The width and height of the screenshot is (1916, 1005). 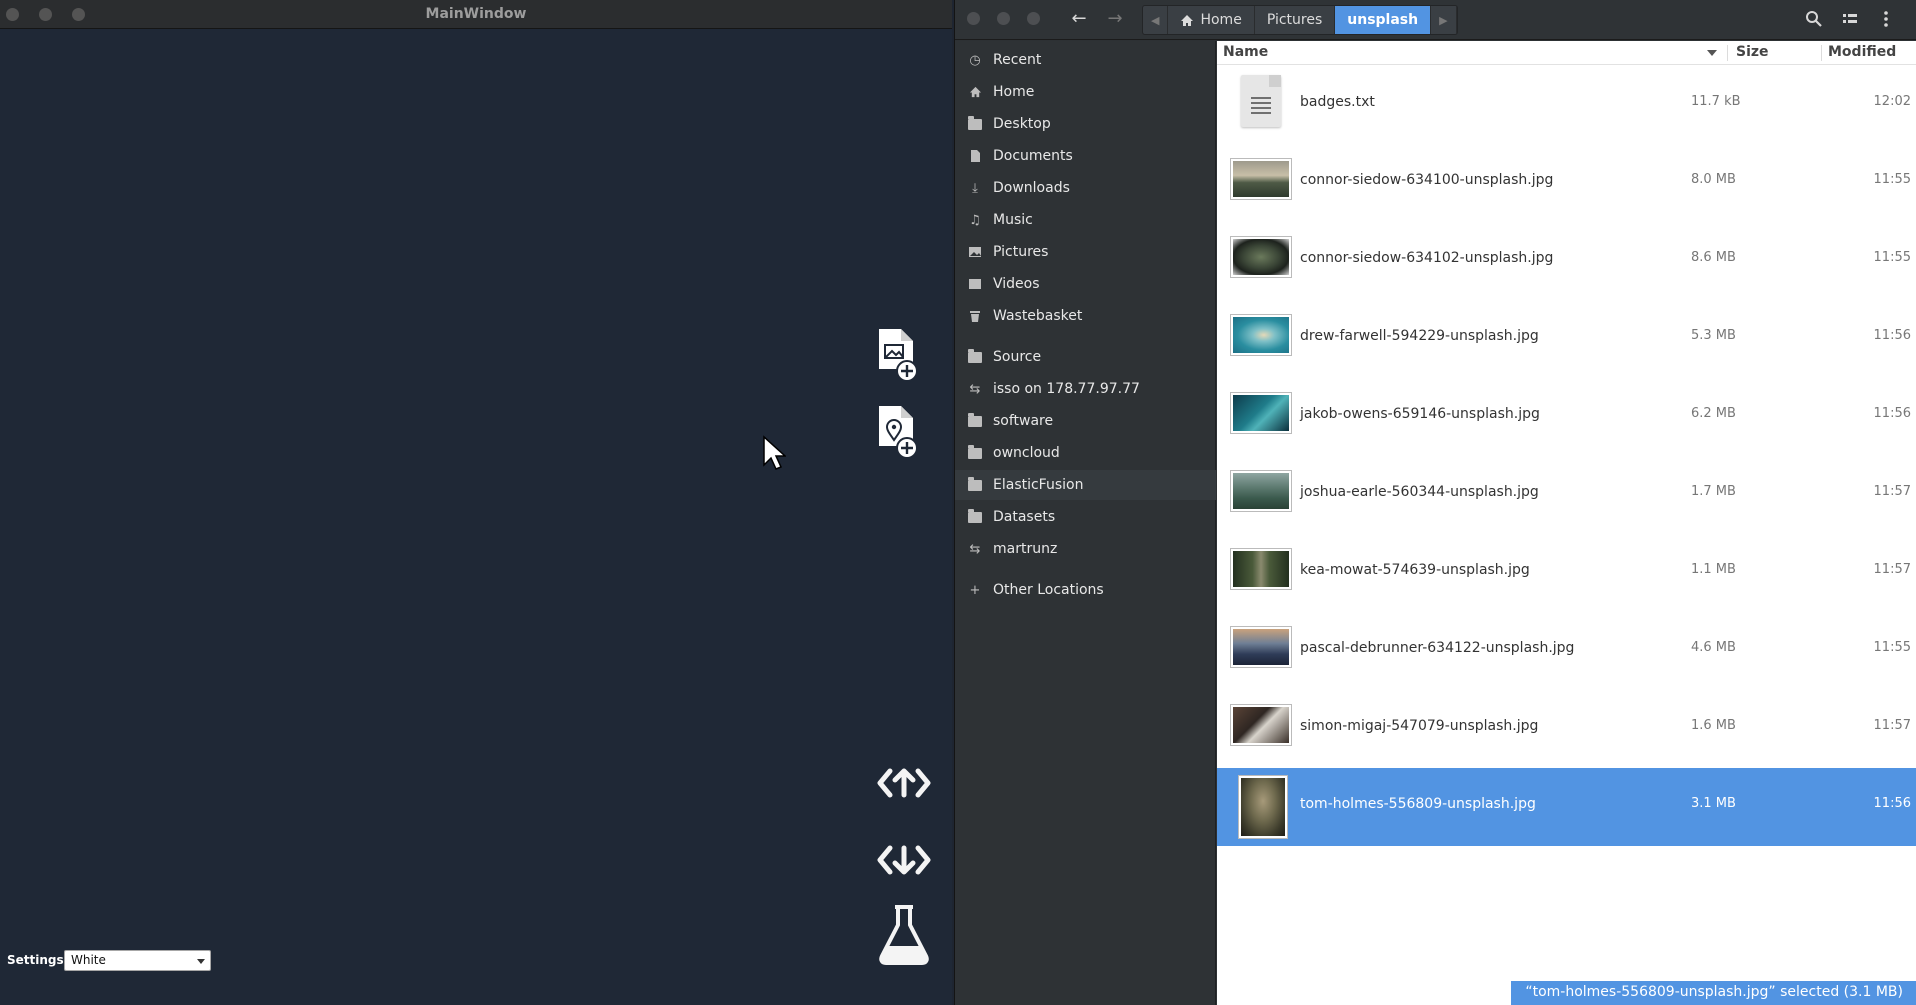 I want to click on sidebar-item-elasticfusion: ElasticFusion, so click(x=1085, y=485).